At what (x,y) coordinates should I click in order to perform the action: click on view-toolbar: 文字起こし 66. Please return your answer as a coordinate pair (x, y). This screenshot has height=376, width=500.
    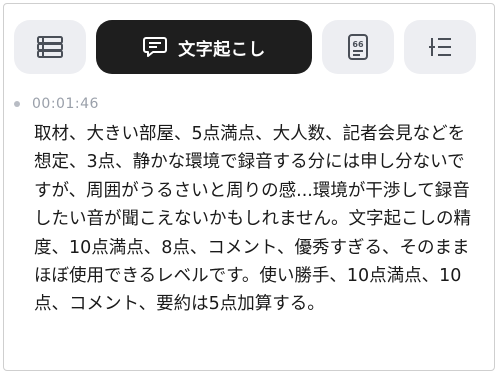
    Looking at the image, I should click on (254, 47).